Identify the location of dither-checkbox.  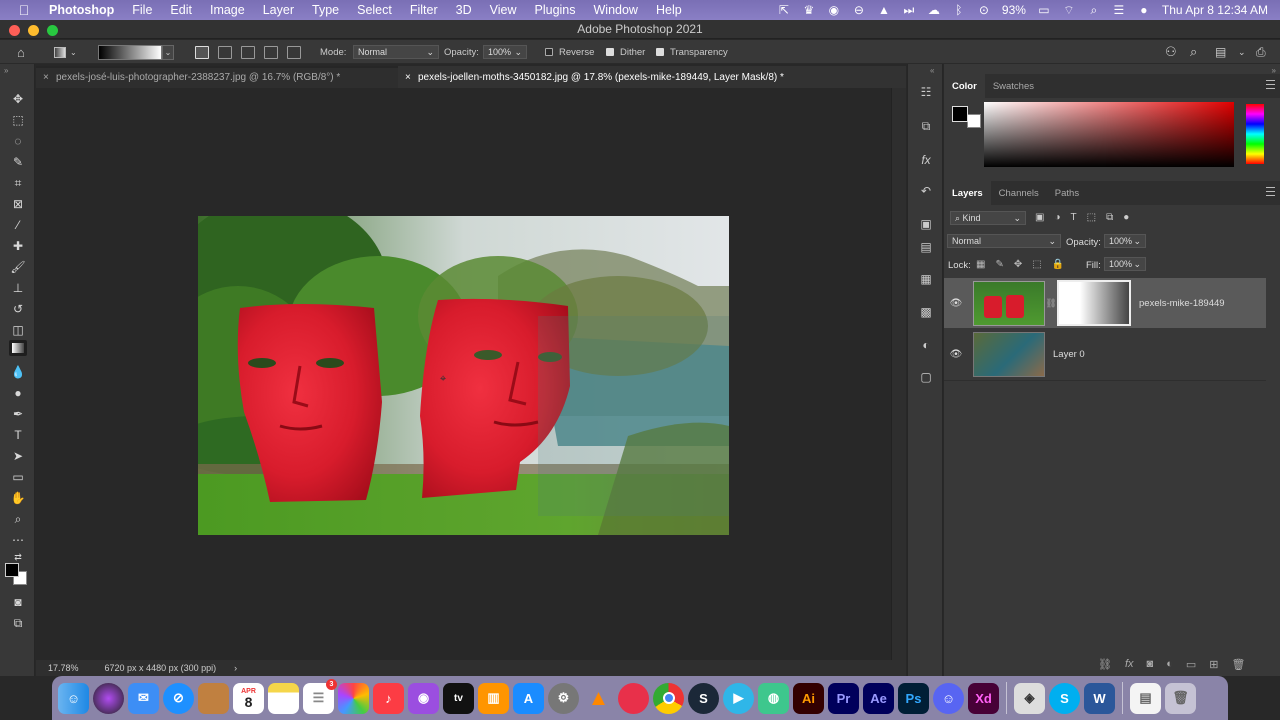
(610, 52).